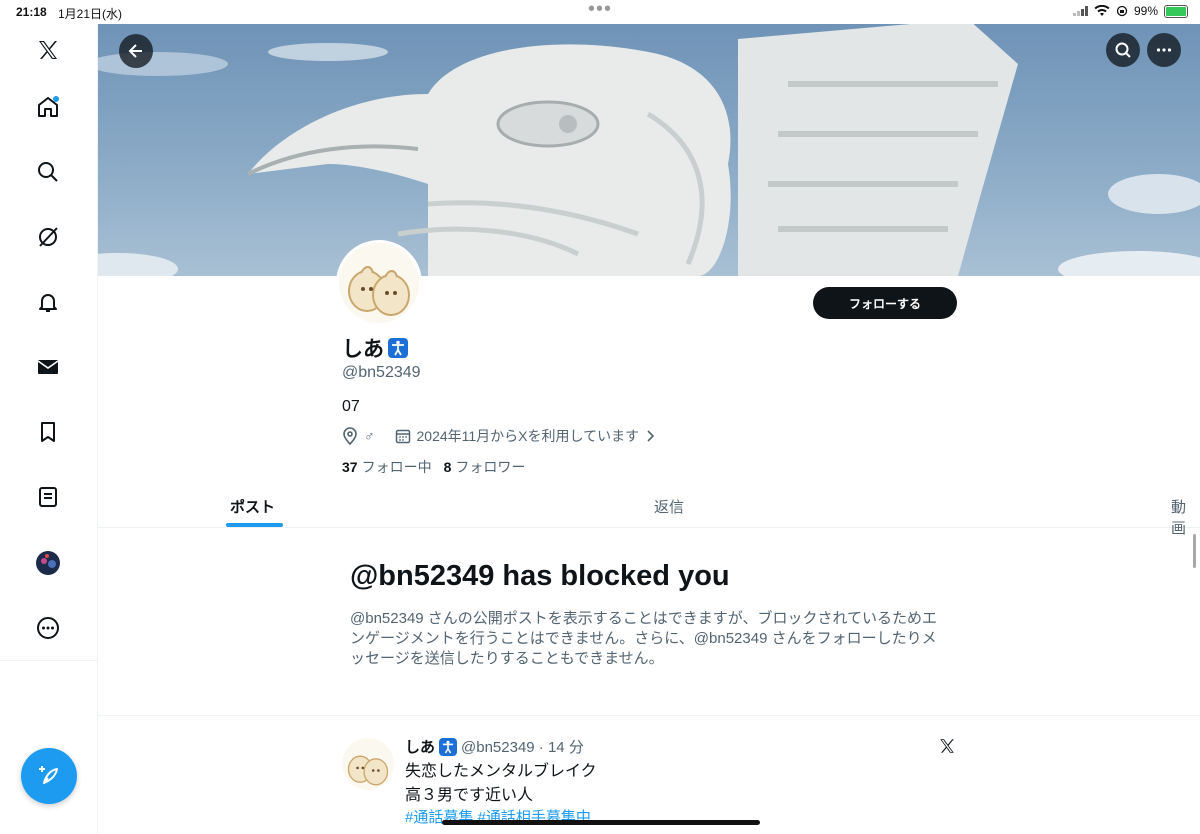  I want to click on sidebar-divider, so click(48, 660).